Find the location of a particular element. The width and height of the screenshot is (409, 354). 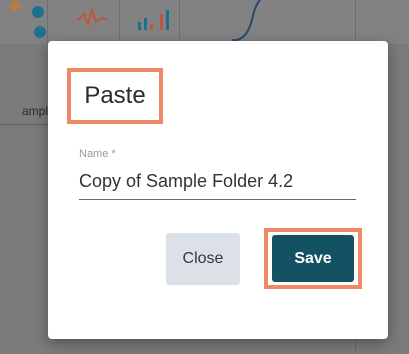

background-divider is located at coordinates (24, 124).